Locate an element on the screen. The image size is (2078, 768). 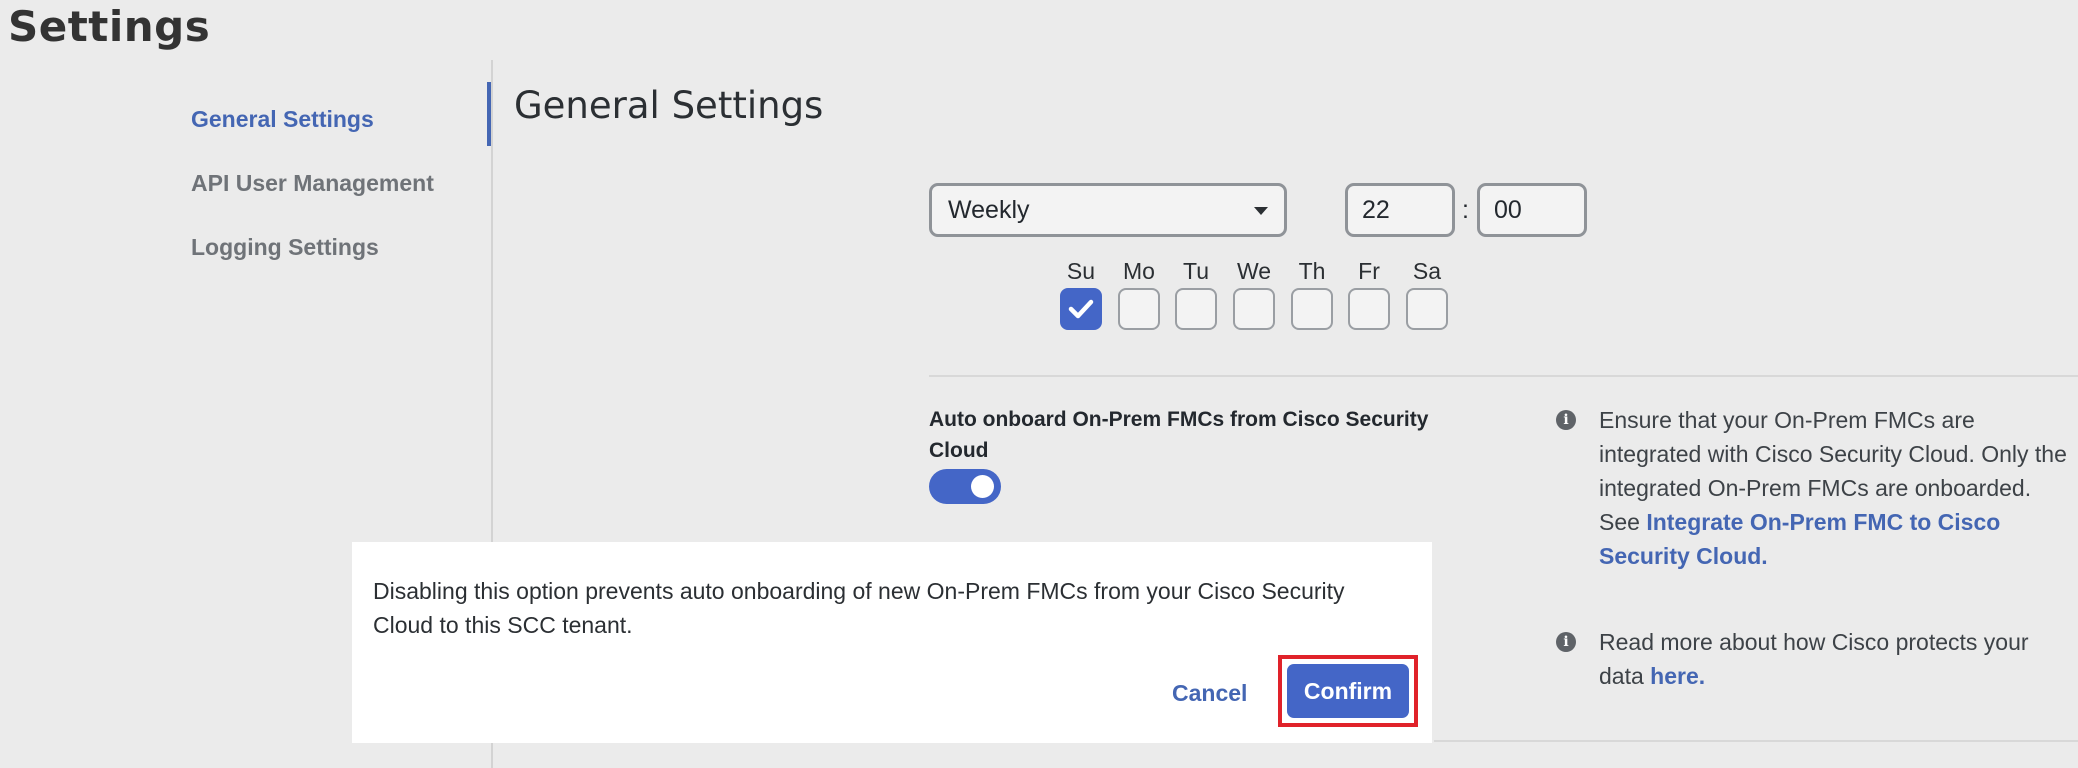
hour-input: 22 is located at coordinates (1400, 210).